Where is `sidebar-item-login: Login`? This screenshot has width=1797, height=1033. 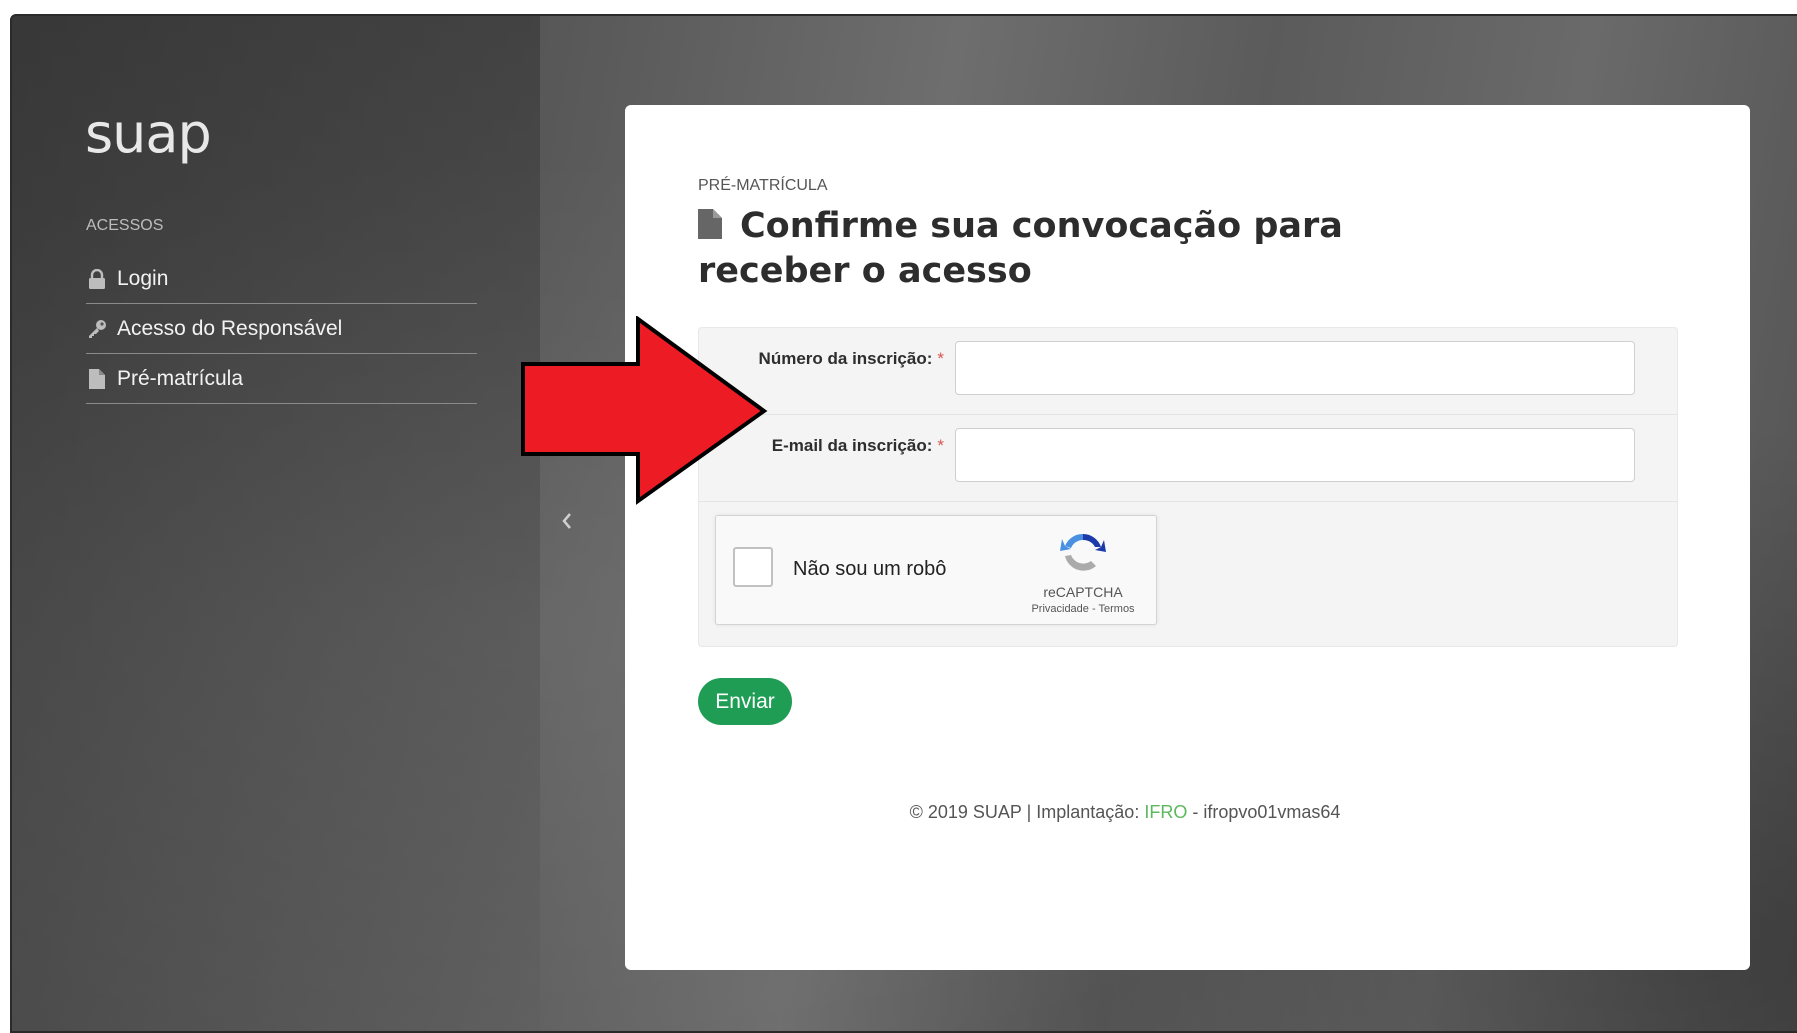
sidebar-item-login: Login is located at coordinates (281, 279).